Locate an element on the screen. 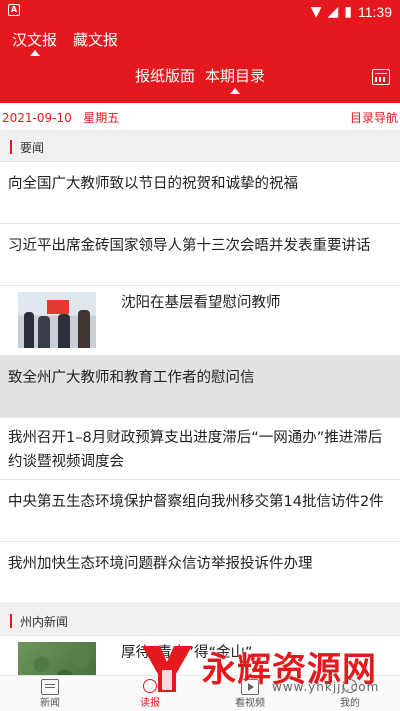  section-header: 要闻 is located at coordinates (200, 146).